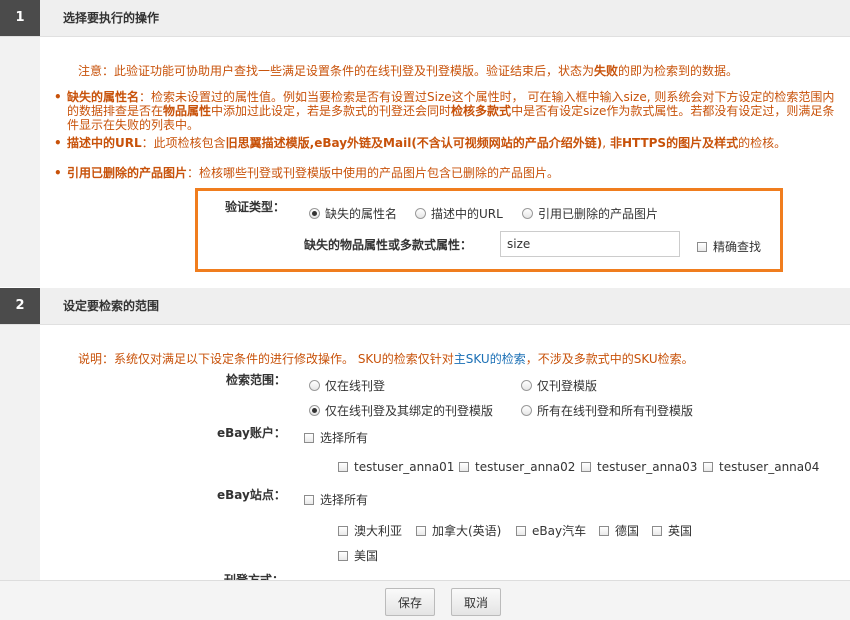  I want to click on exact-search-checkbox: 精确查找, so click(729, 246).